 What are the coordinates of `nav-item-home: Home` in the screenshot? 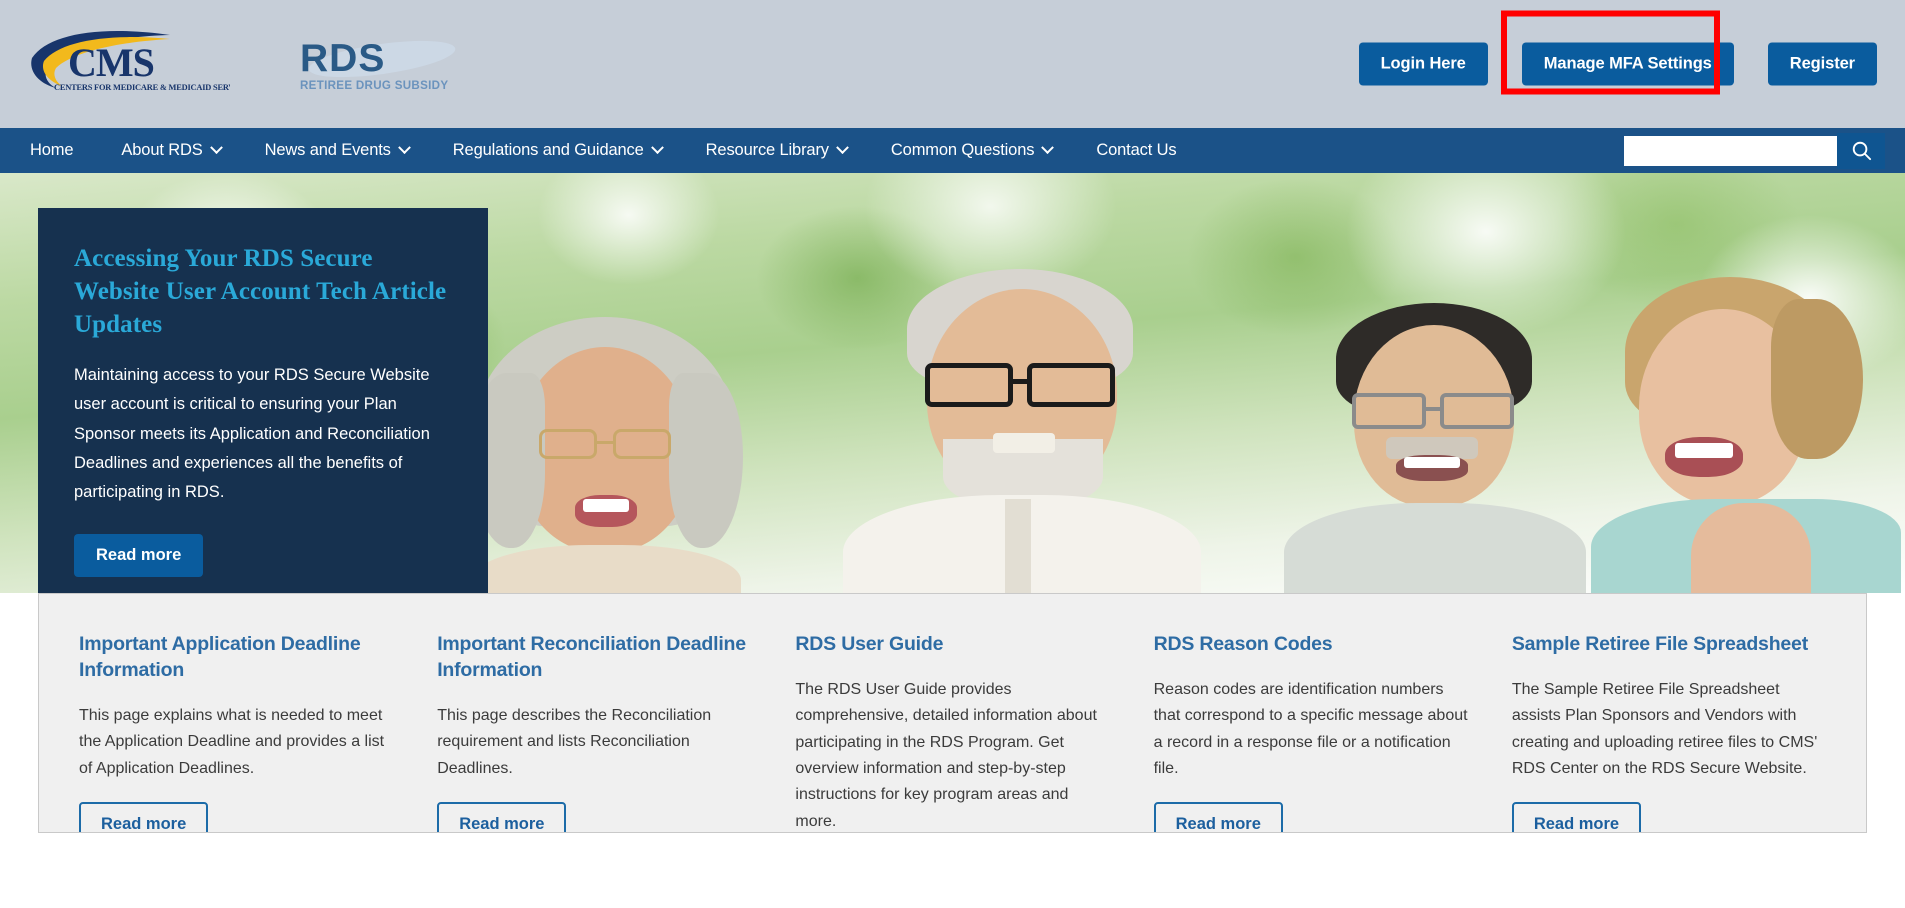 It's located at (64, 150).